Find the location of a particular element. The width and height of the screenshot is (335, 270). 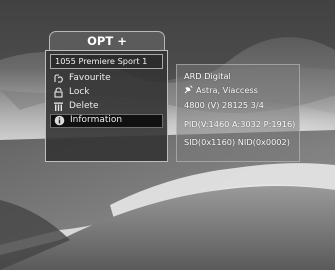

channel-label: 1055 Premiere Sport 1 is located at coordinates (101, 61).